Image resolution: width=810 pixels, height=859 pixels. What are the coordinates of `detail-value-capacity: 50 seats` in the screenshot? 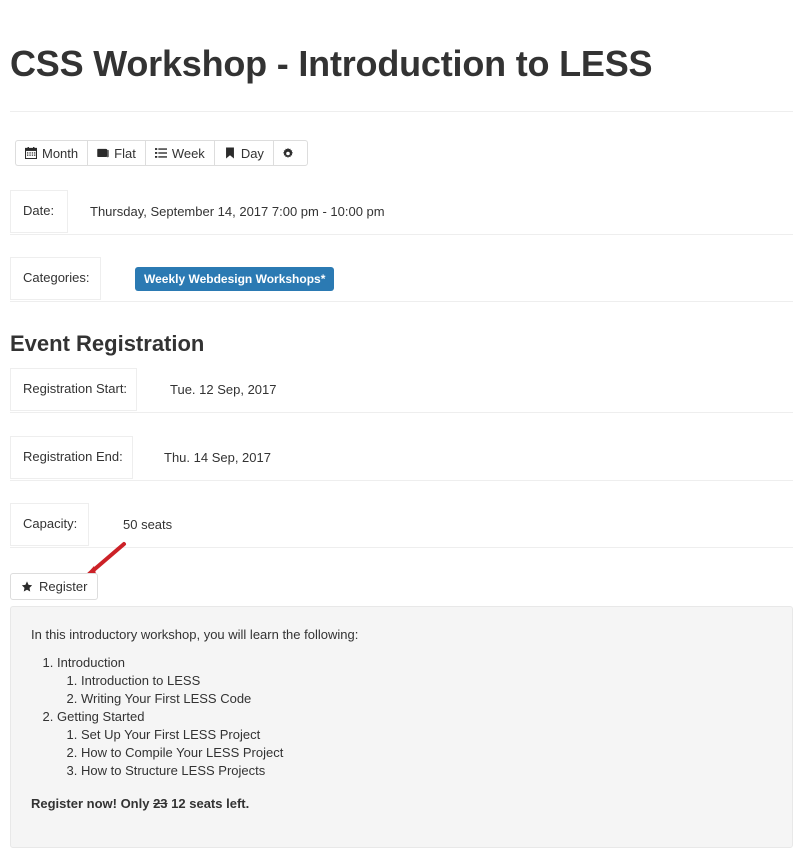 It's located at (148, 524).